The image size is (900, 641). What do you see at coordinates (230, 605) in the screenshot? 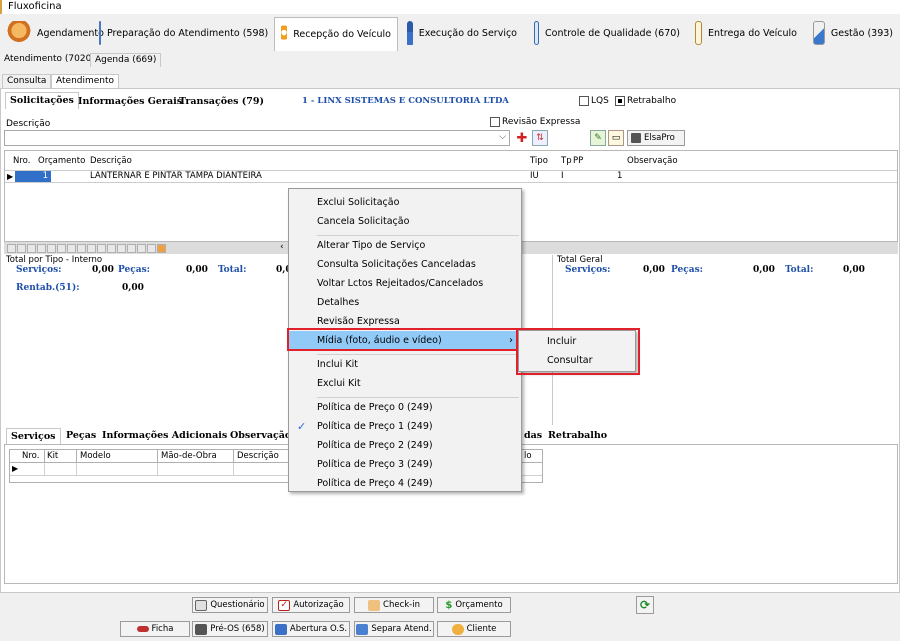
I see `questionario-button: Questionário` at bounding box center [230, 605].